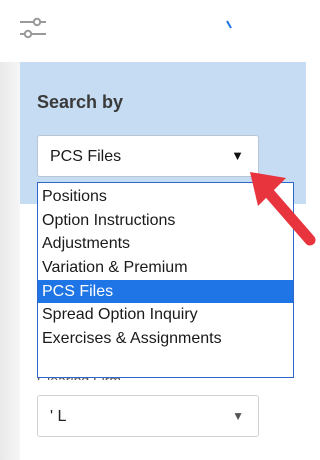 Image resolution: width=320 pixels, height=460 pixels. Describe the element at coordinates (10, 261) in the screenshot. I see `sidebar-edge` at that location.